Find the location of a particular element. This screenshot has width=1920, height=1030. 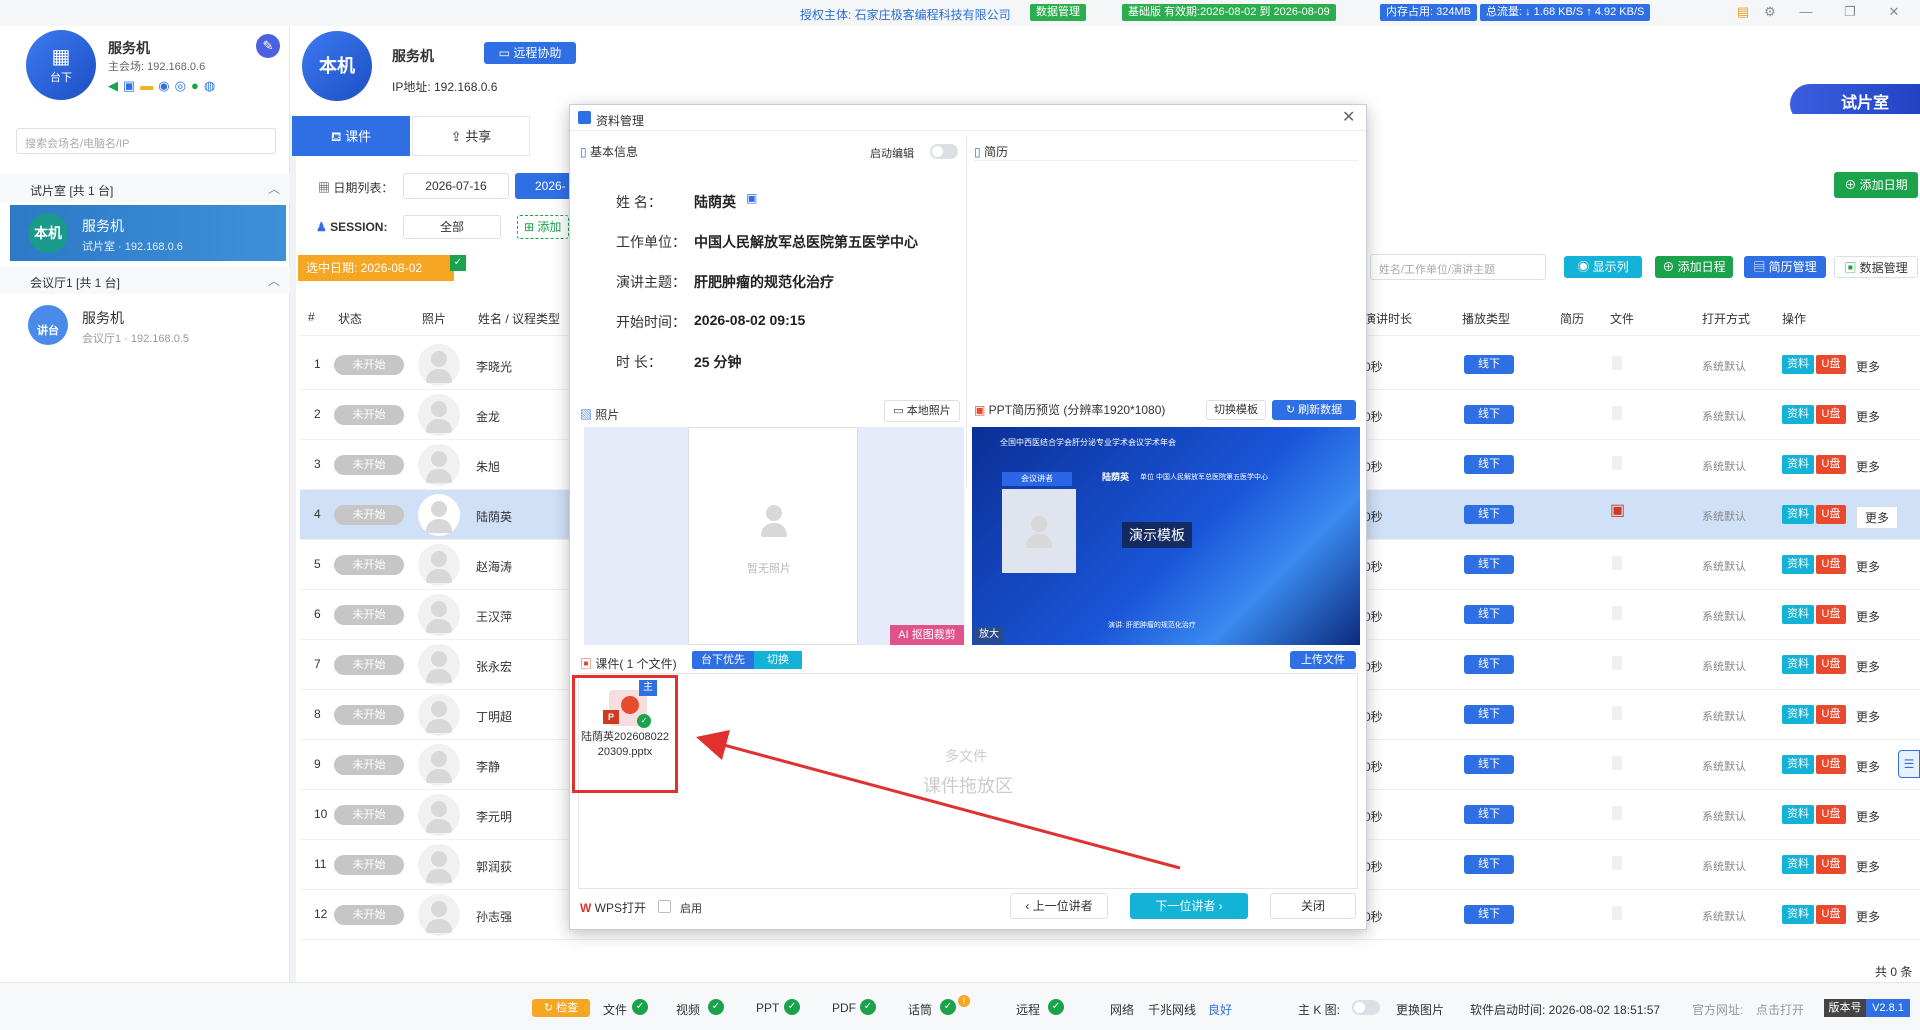

refresh-icon: ↻ is located at coordinates (550, 1008).